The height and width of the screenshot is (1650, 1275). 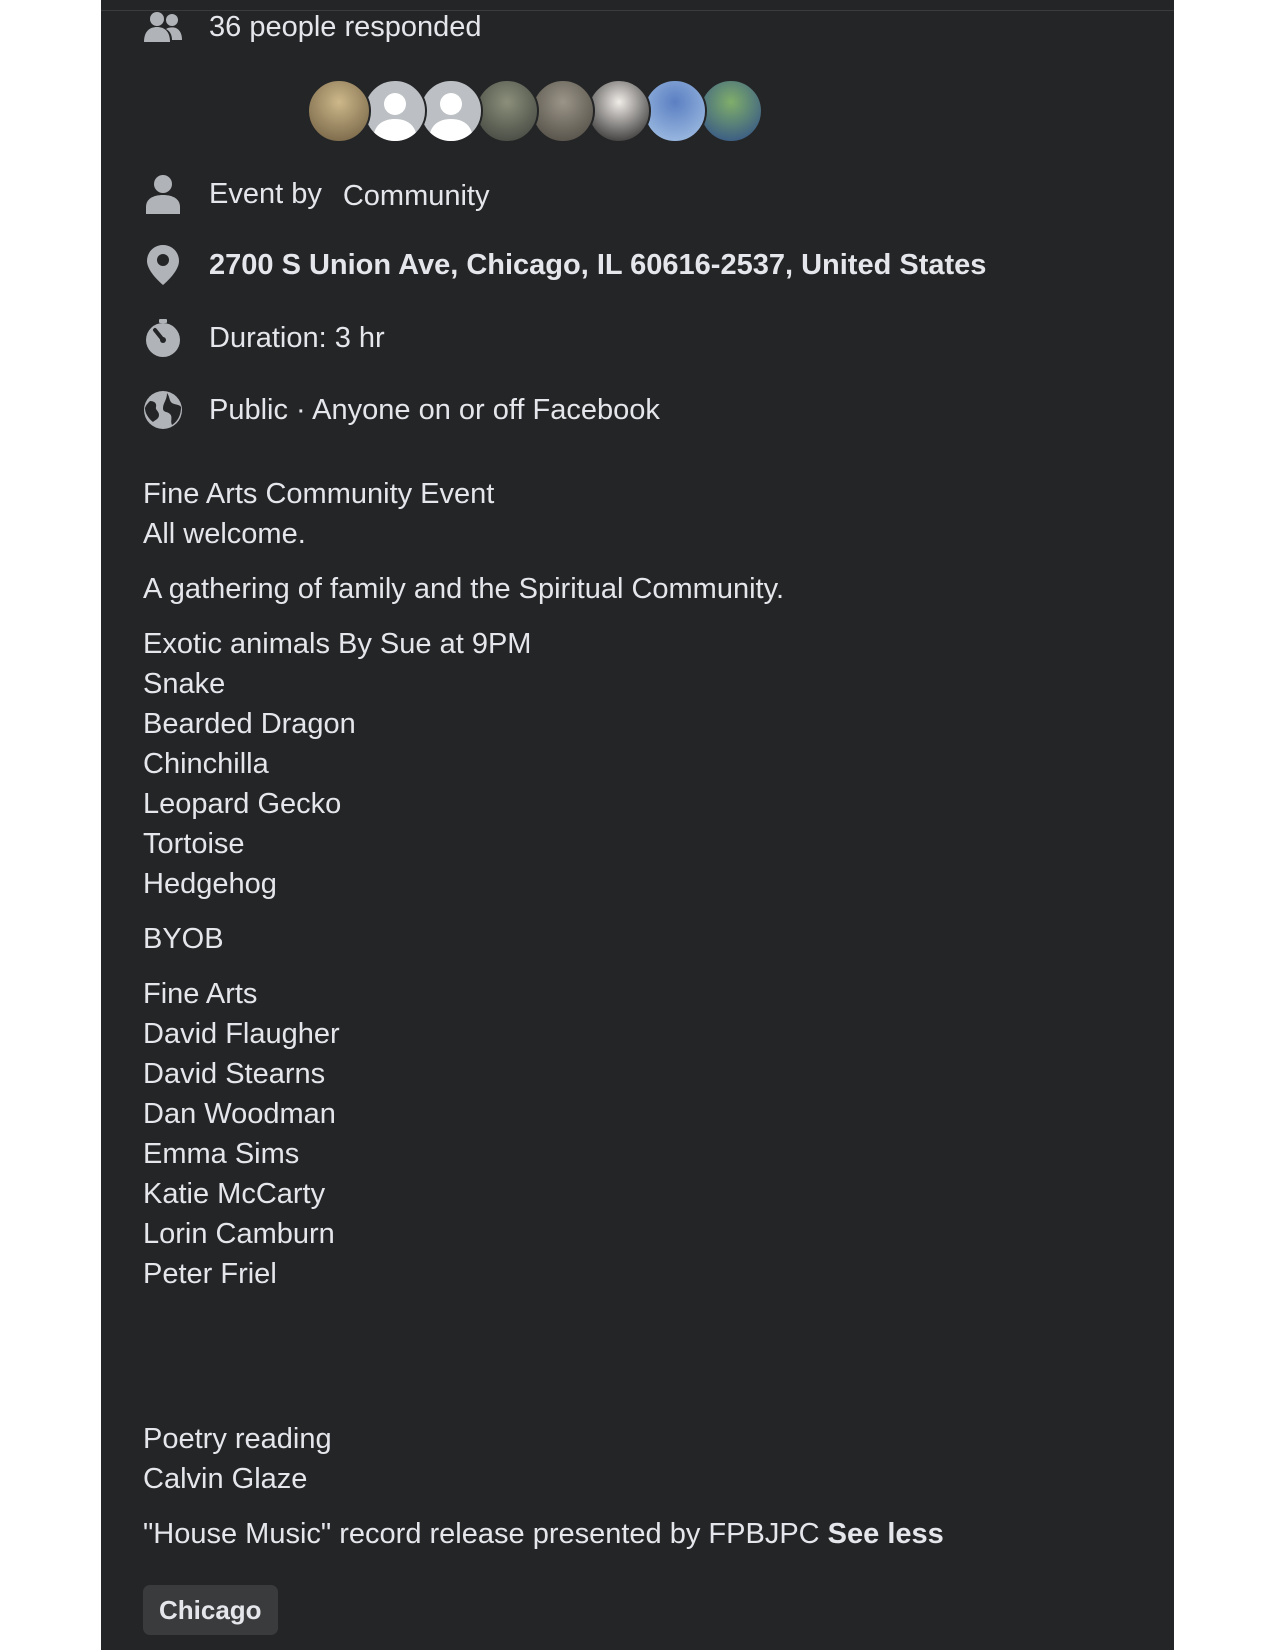 I want to click on avatar-3-default, so click(x=451, y=111).